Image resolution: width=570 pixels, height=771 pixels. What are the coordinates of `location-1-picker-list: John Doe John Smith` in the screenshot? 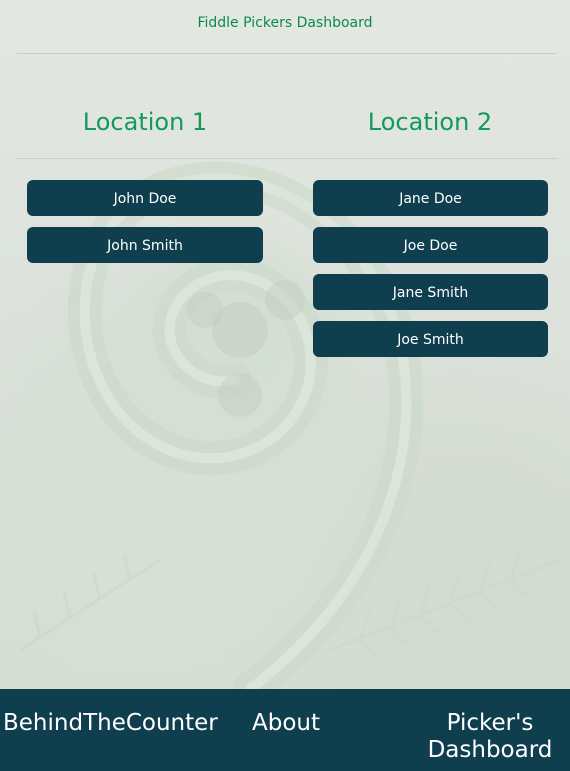 It's located at (145, 227).